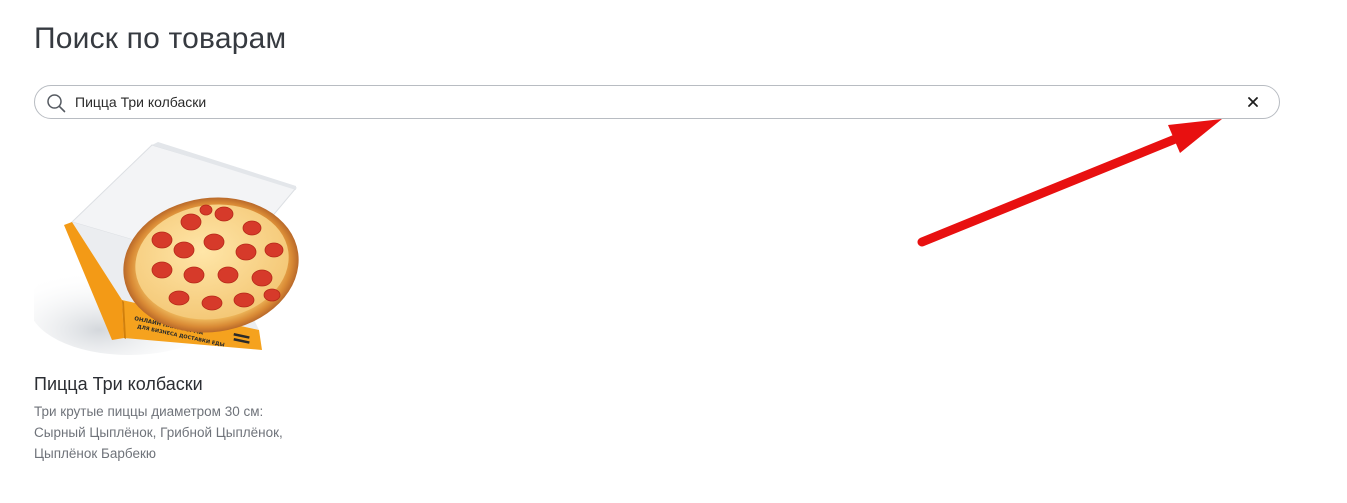 The width and height of the screenshot is (1347, 503). Describe the element at coordinates (160, 38) in the screenshot. I see `page-title: Поиск по товарам` at that location.